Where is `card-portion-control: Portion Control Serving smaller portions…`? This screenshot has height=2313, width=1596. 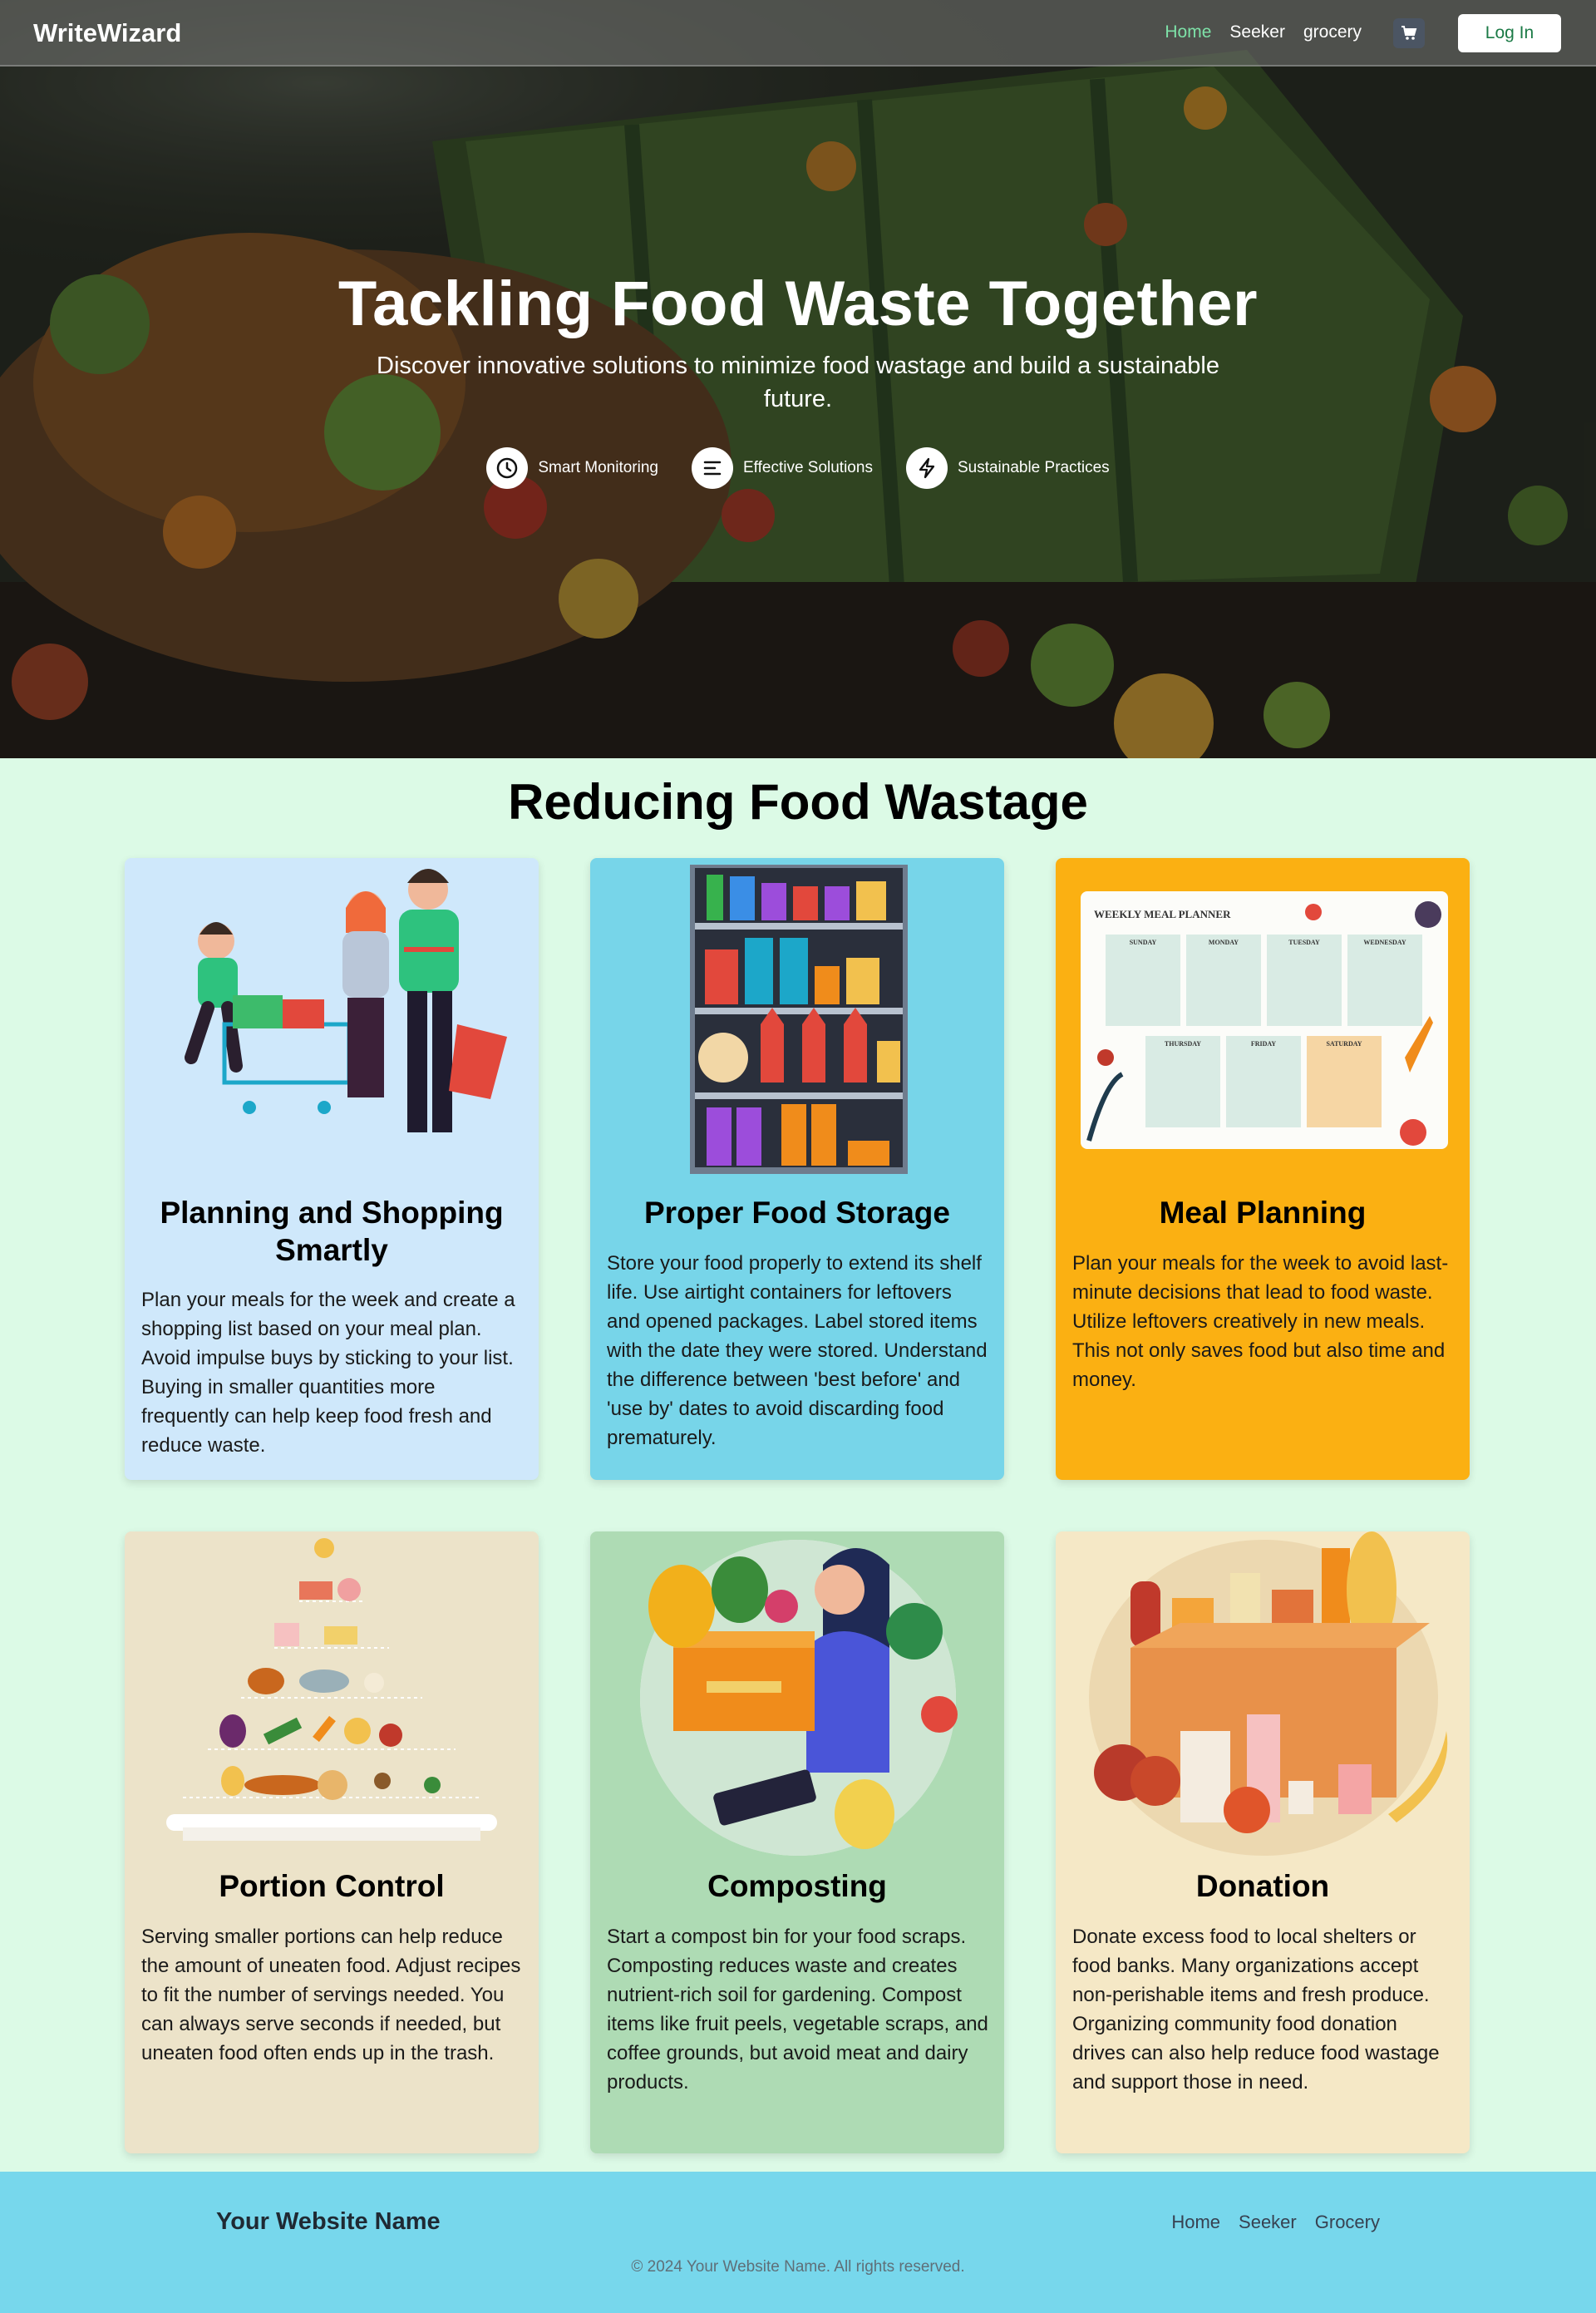
card-portion-control: Portion Control Serving smaller portions… is located at coordinates (332, 1842).